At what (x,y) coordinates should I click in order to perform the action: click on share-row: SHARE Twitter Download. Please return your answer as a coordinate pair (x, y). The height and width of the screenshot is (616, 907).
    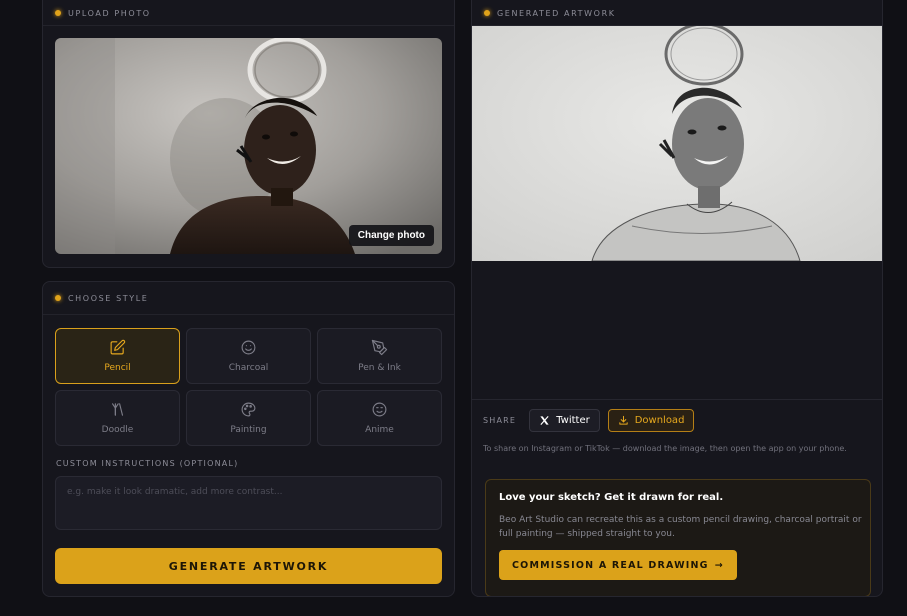
    Looking at the image, I should click on (589, 420).